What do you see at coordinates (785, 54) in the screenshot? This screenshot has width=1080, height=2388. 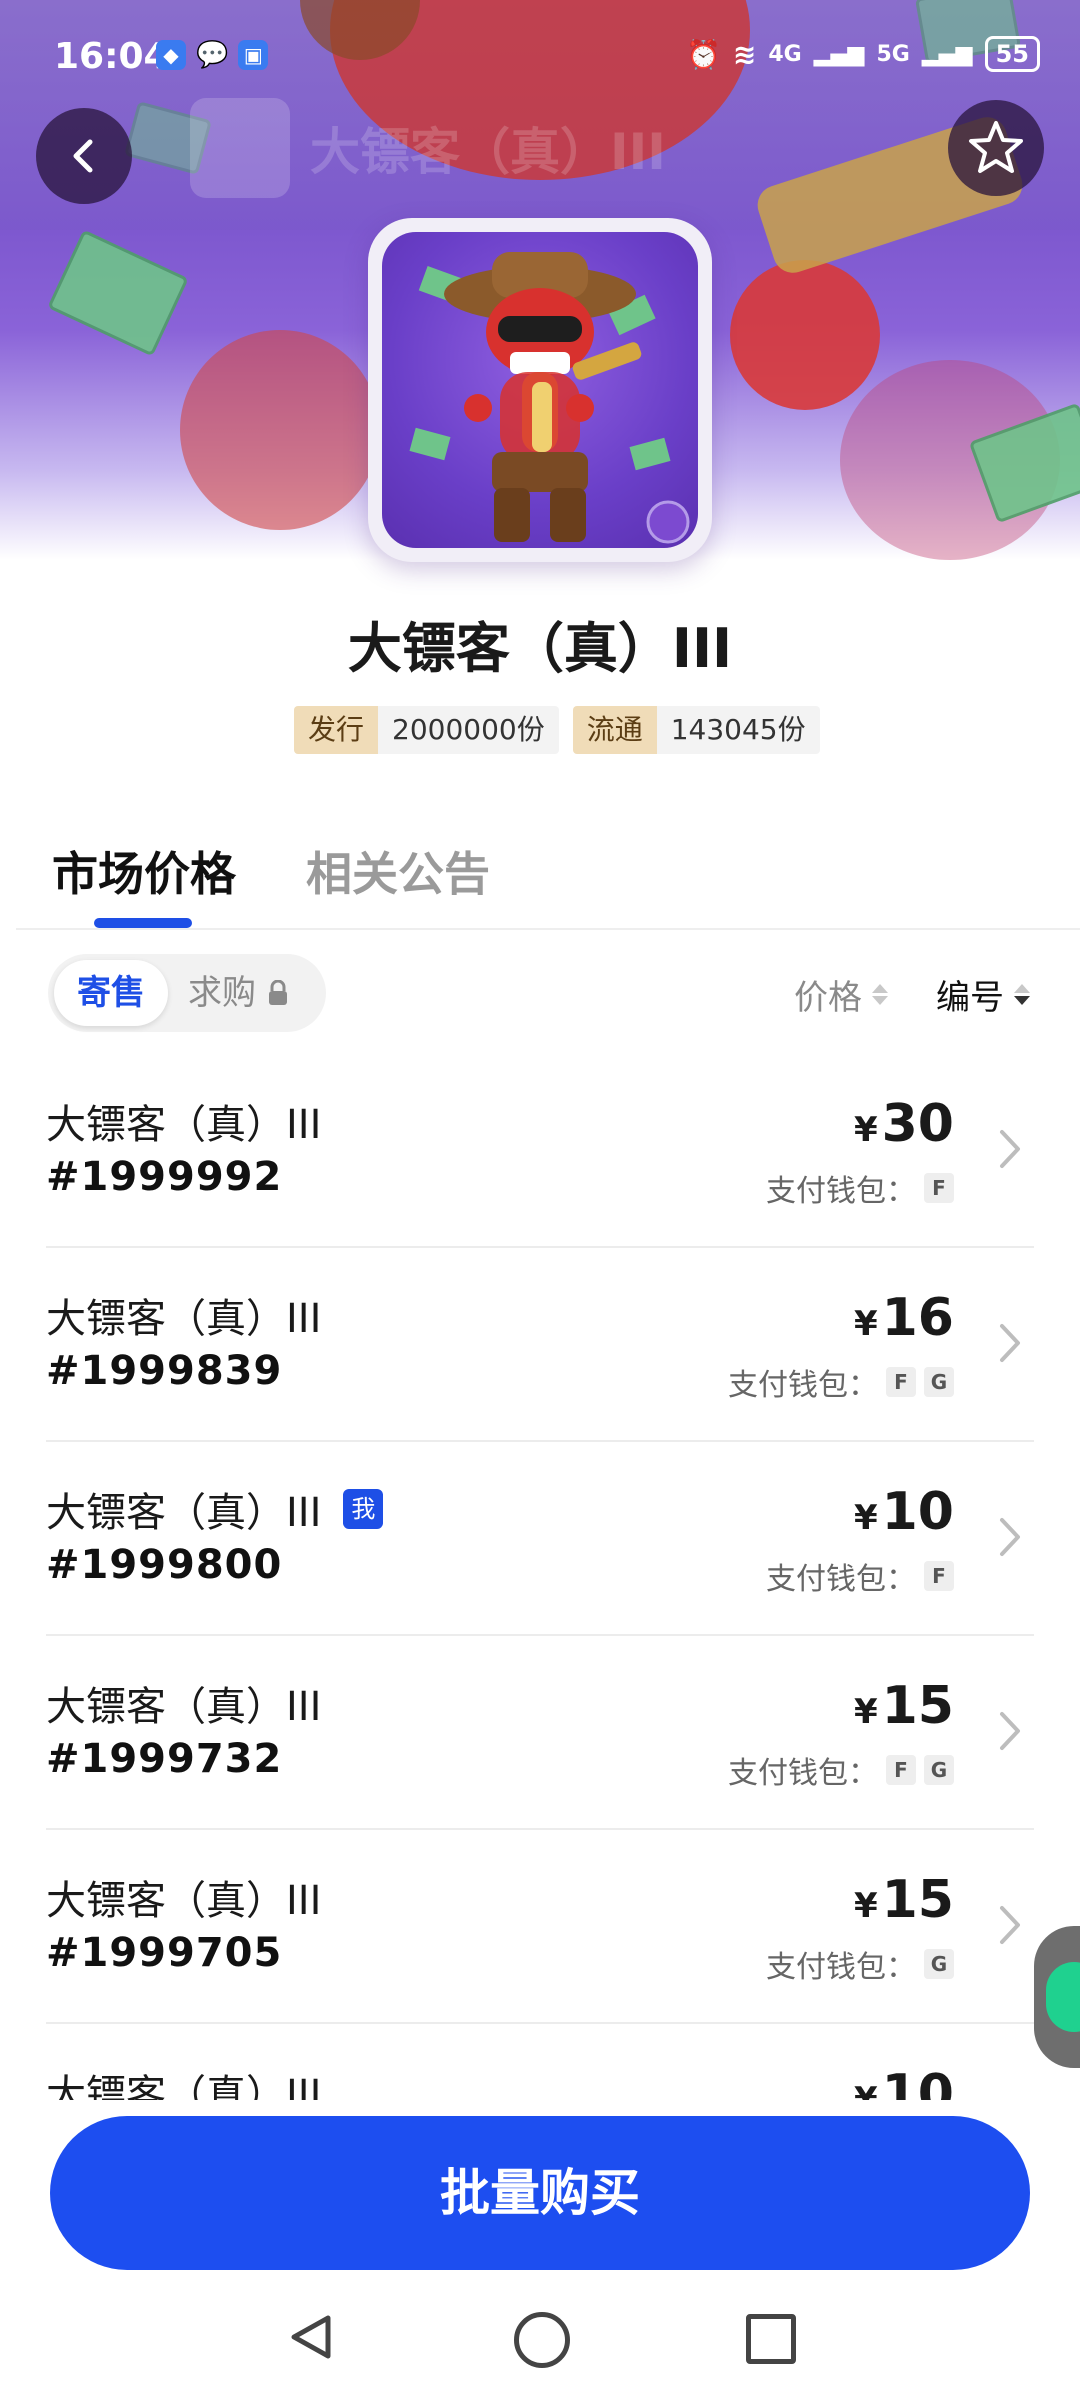 I see `network-4g-label: 4G` at bounding box center [785, 54].